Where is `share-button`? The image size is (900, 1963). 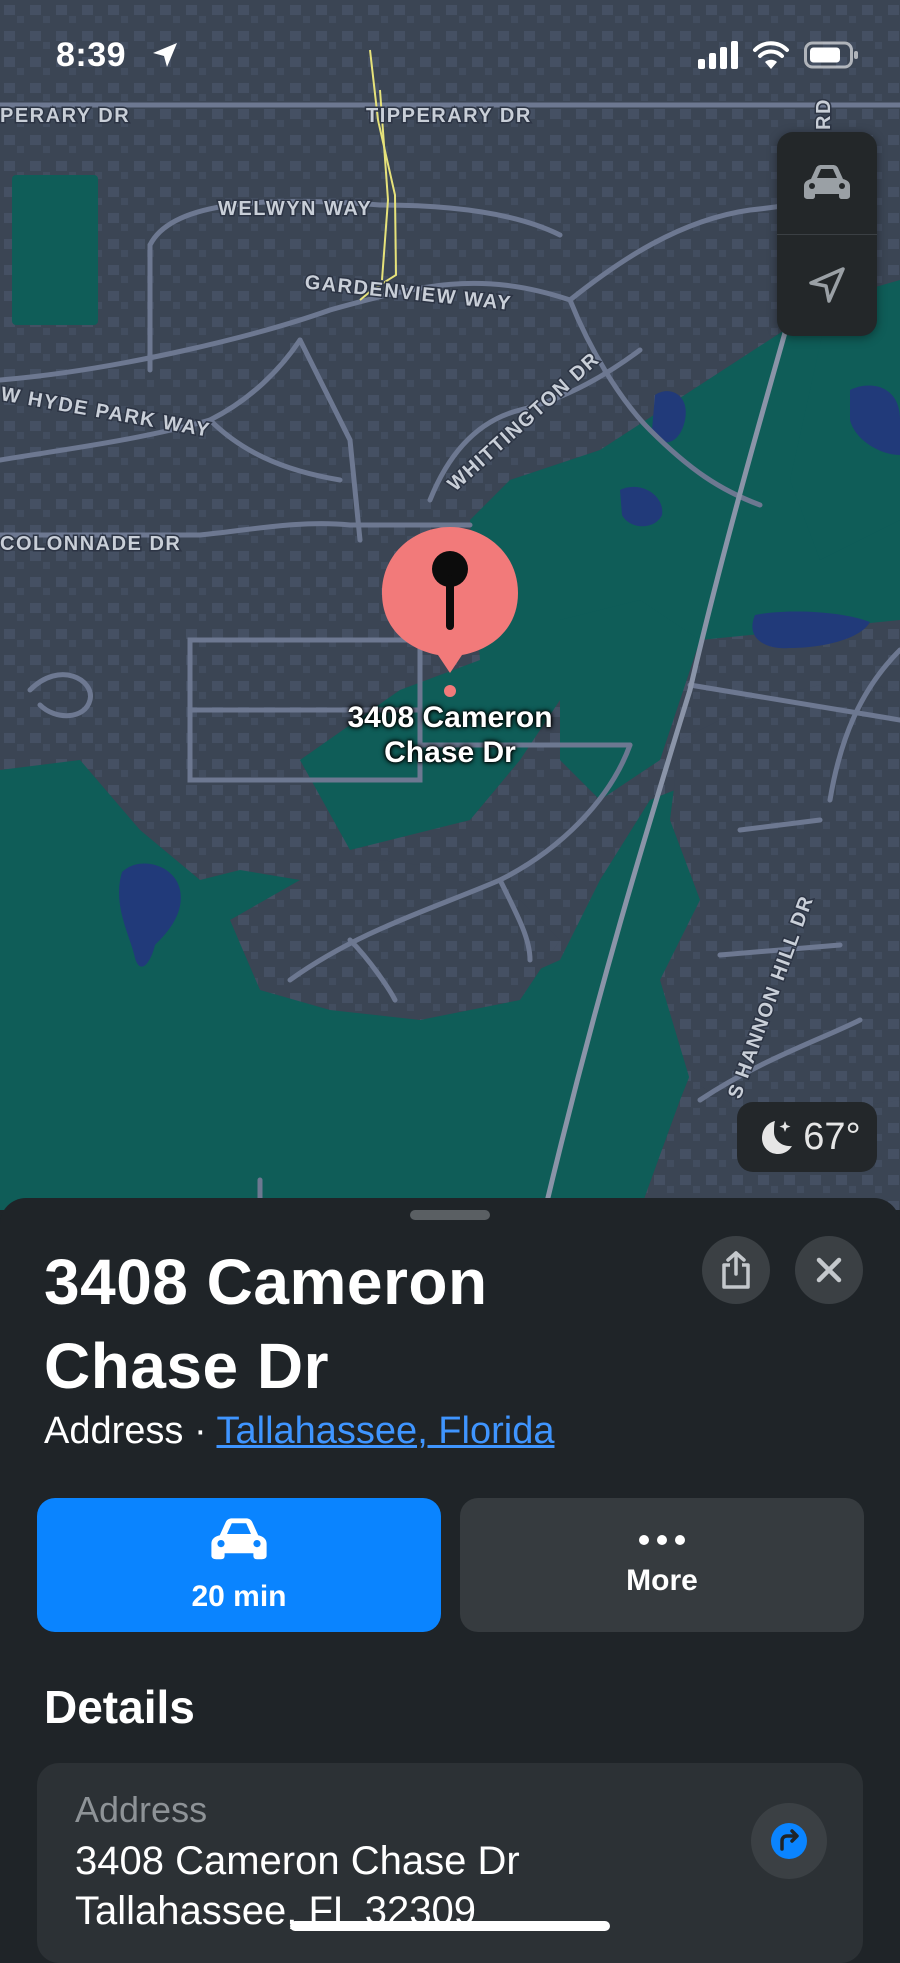 share-button is located at coordinates (736, 1270).